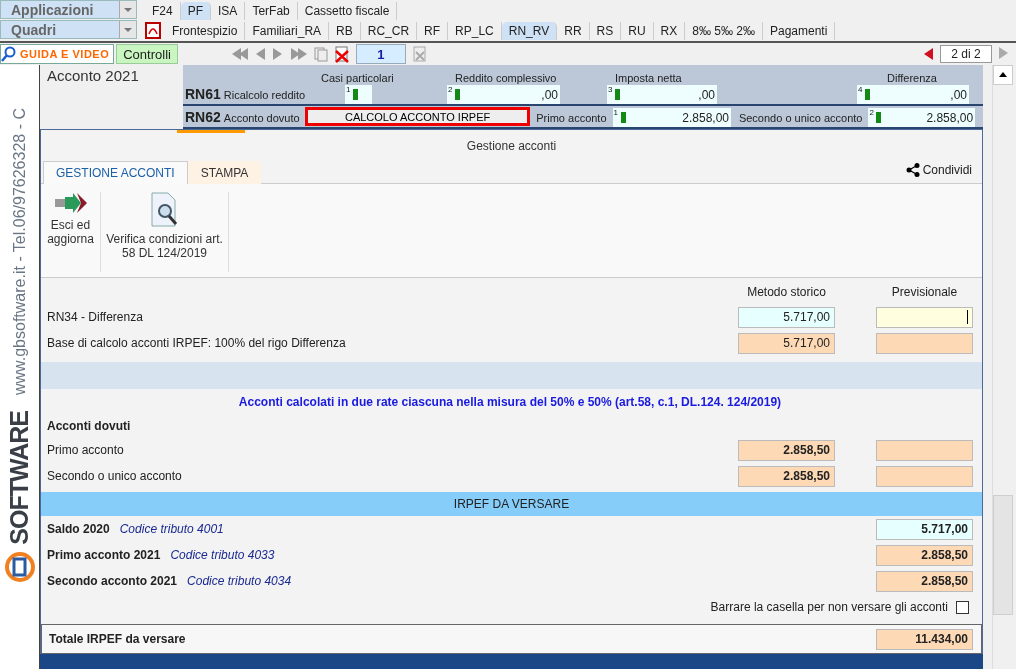  Describe the element at coordinates (913, 94) in the screenshot. I see `amount-field: 4 ,00` at that location.